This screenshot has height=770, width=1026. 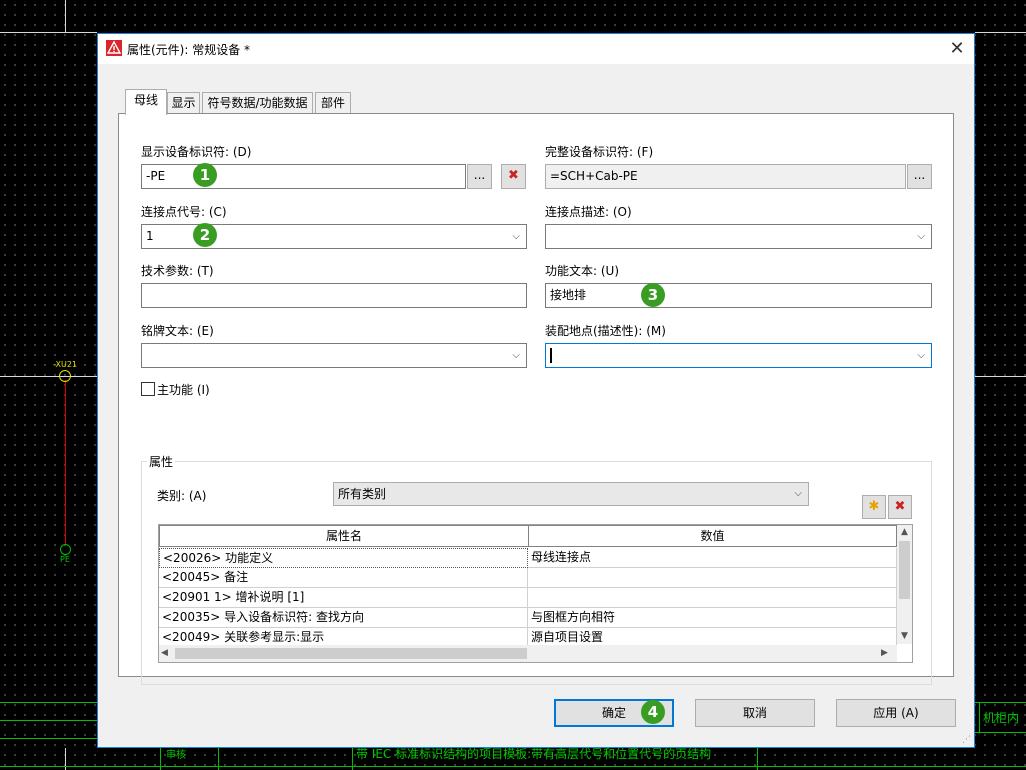 I want to click on conn-description-label: 连接点描述: (O), so click(x=588, y=212).